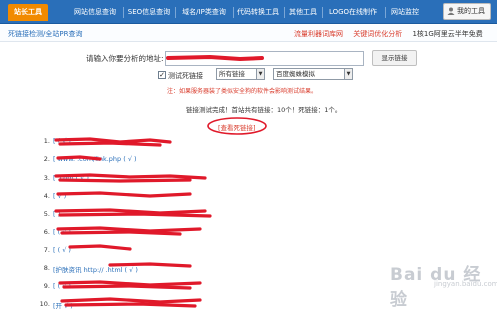  What do you see at coordinates (149, 12) in the screenshot?
I see `tab-seo-info: SEO信息查询` at bounding box center [149, 12].